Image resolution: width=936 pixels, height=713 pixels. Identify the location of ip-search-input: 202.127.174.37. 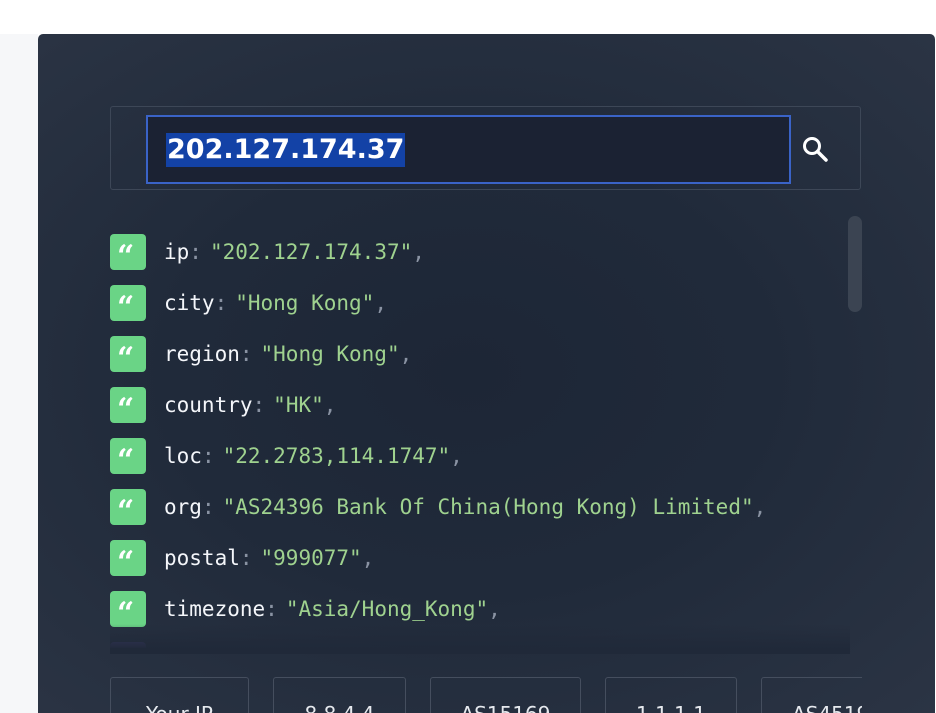
(468, 149).